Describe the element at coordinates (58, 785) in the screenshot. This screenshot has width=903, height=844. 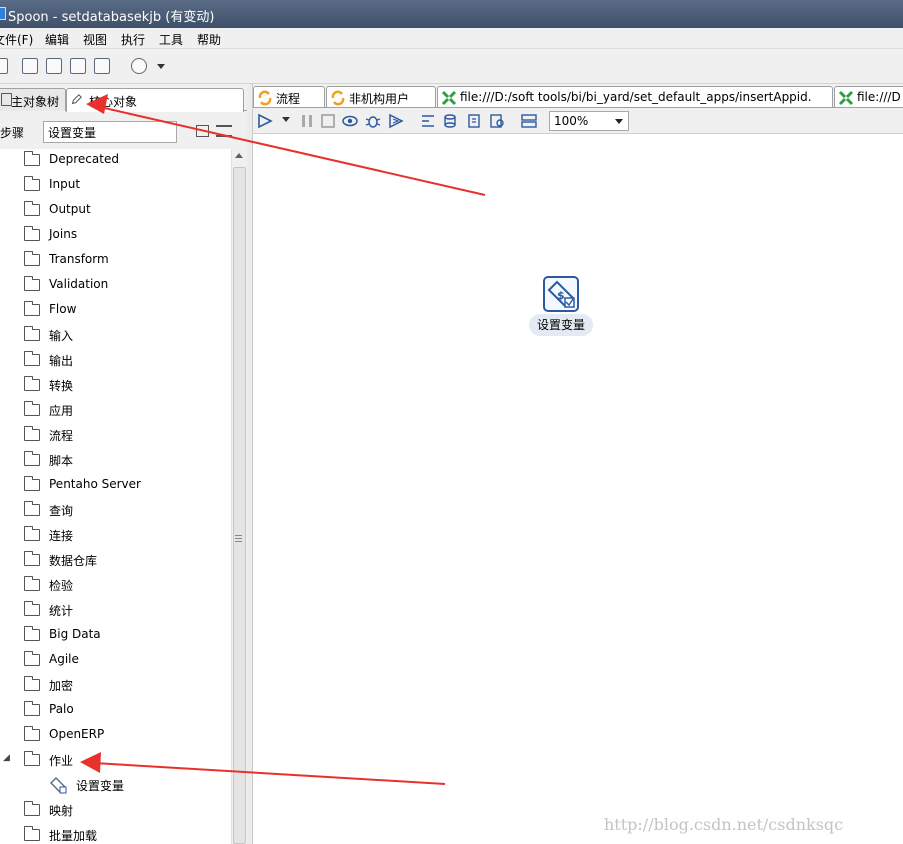
I see `set-variables-icon` at that location.